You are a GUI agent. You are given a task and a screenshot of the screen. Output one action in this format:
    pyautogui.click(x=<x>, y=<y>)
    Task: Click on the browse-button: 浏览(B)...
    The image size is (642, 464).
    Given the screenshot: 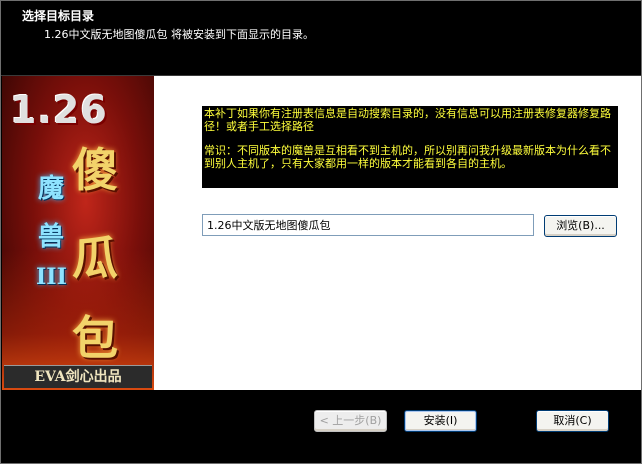 What is the action you would take?
    pyautogui.click(x=580, y=226)
    